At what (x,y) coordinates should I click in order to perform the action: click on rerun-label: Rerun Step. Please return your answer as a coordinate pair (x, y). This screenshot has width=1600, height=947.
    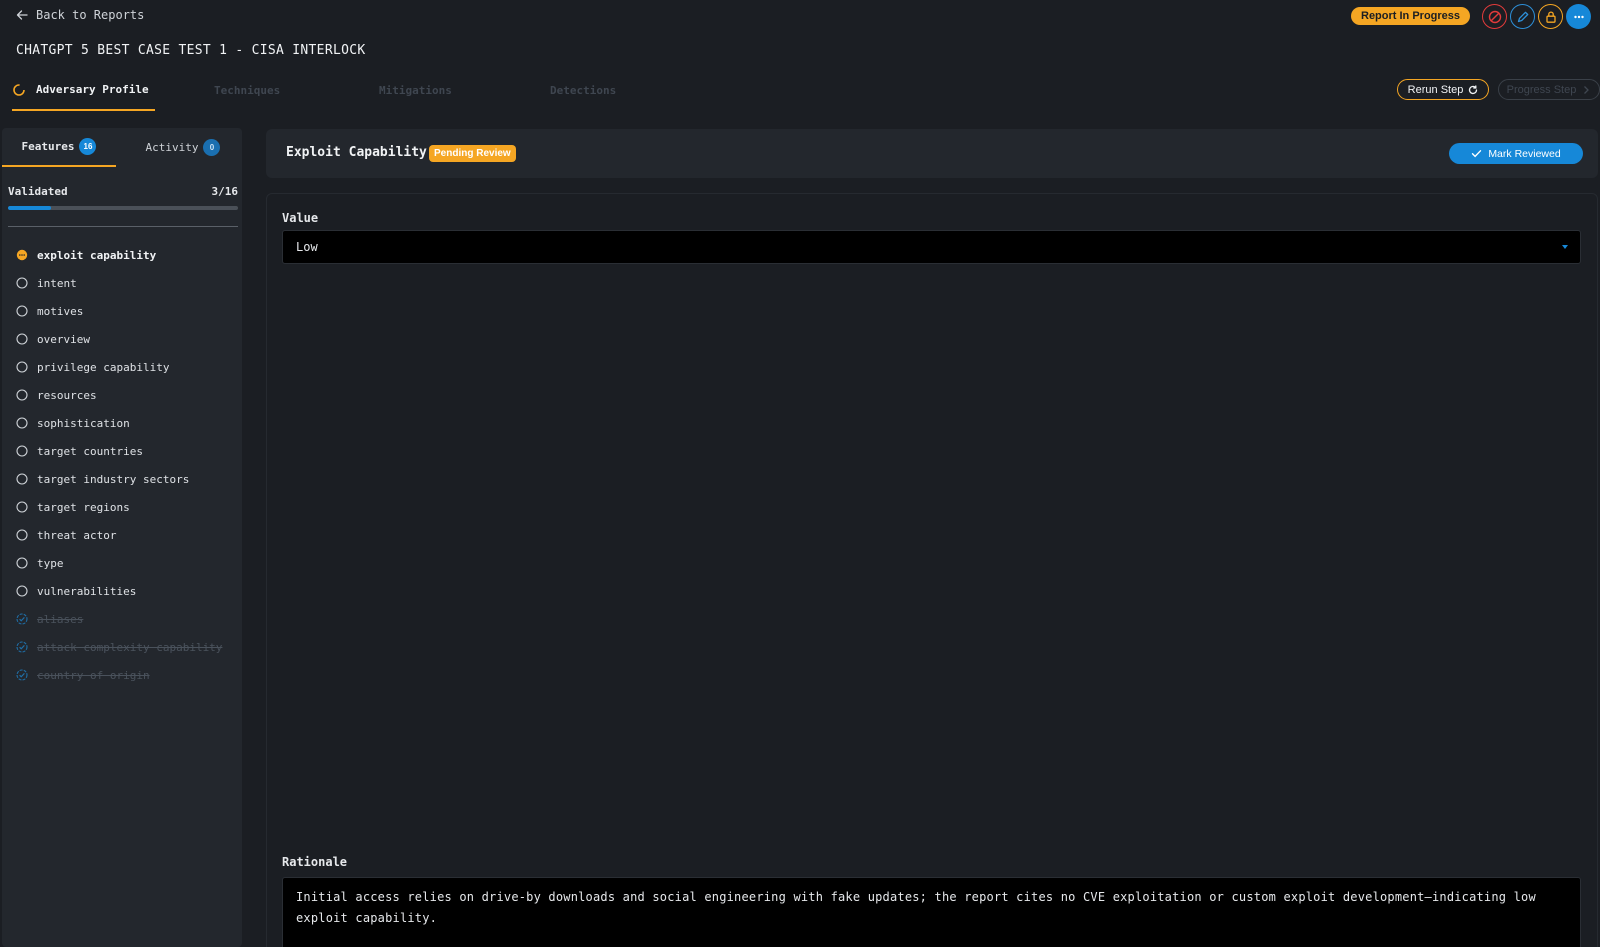
    Looking at the image, I should click on (1435, 89).